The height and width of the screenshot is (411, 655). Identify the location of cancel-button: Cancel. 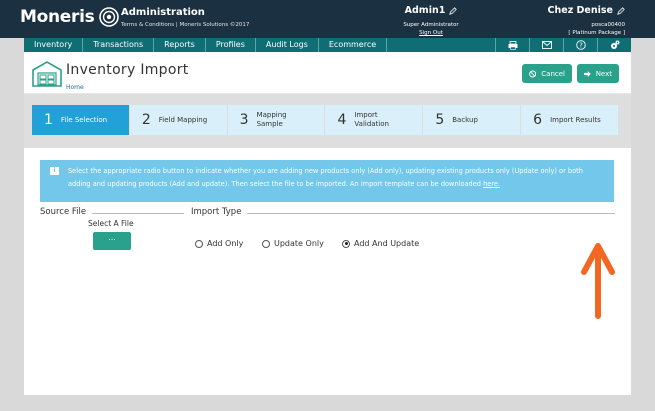
(547, 73).